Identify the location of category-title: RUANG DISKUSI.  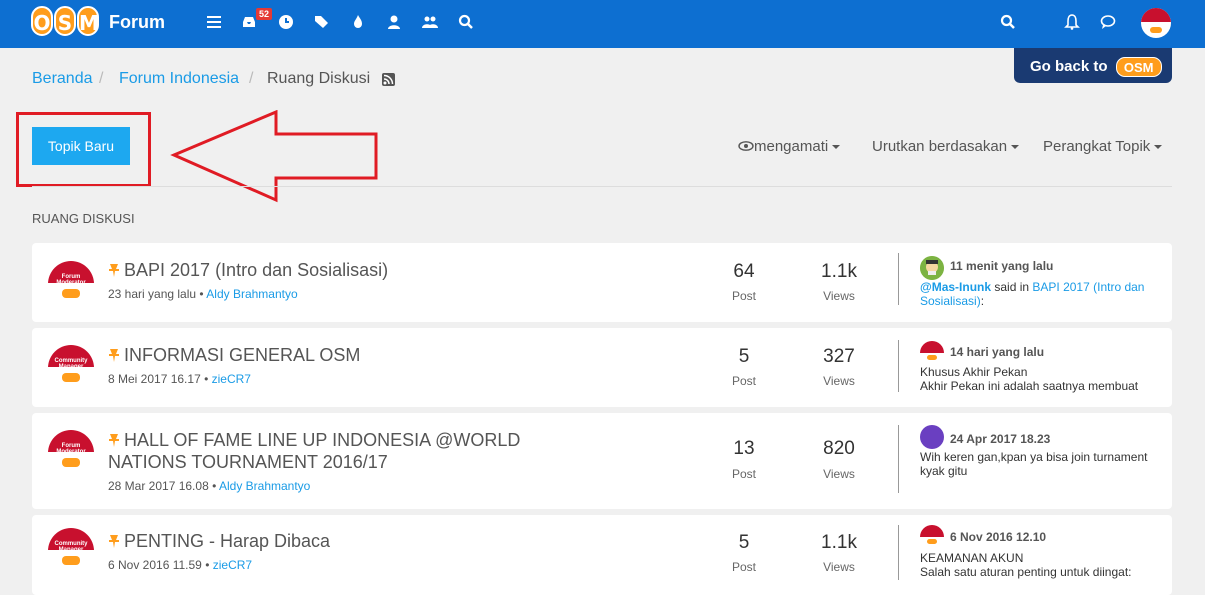
(83, 218).